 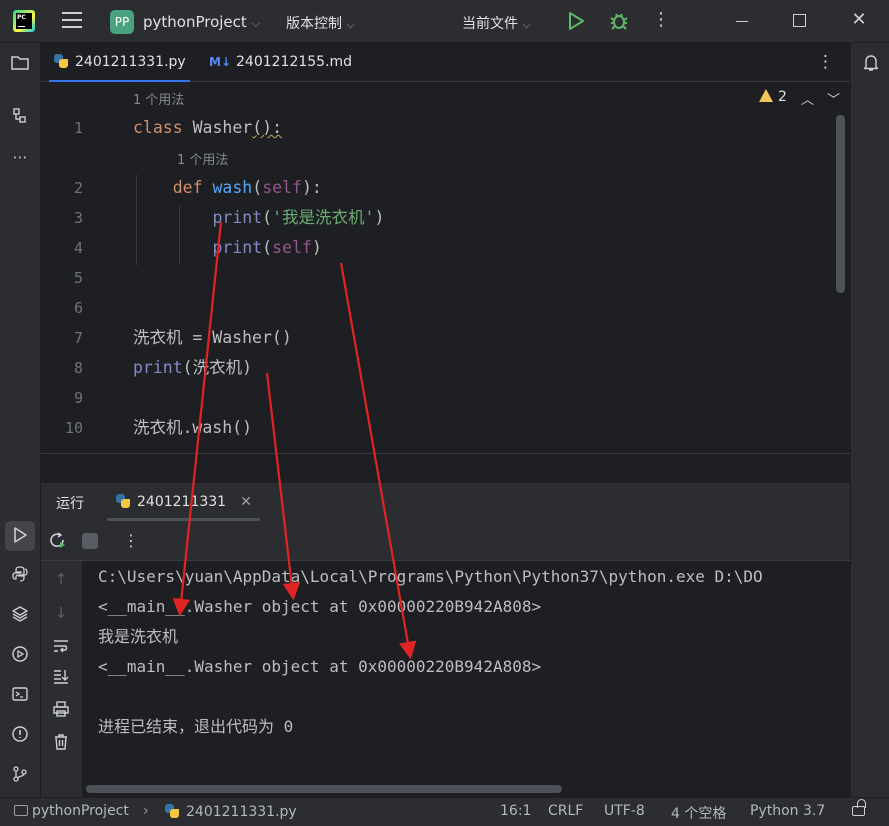 I want to click on code-line: 4 print(self), so click(x=436, y=248).